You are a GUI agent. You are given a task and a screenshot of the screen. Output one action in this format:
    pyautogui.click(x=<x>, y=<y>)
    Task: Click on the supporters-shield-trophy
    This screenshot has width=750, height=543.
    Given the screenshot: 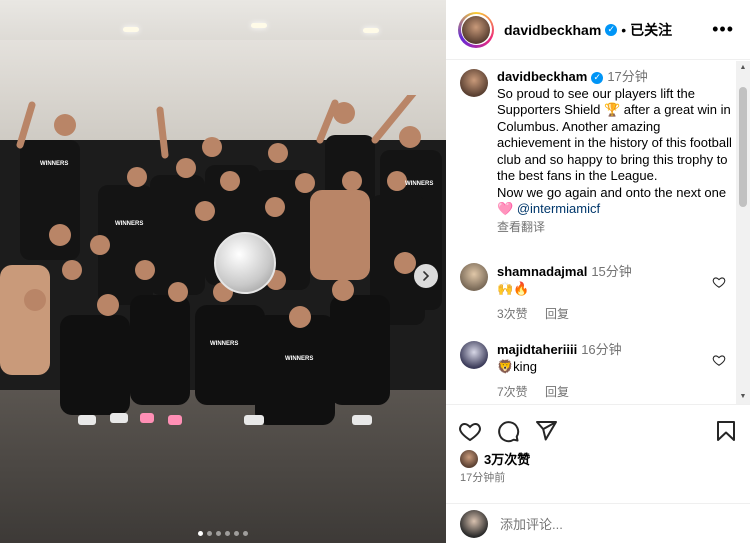 What is the action you would take?
    pyautogui.click(x=245, y=263)
    